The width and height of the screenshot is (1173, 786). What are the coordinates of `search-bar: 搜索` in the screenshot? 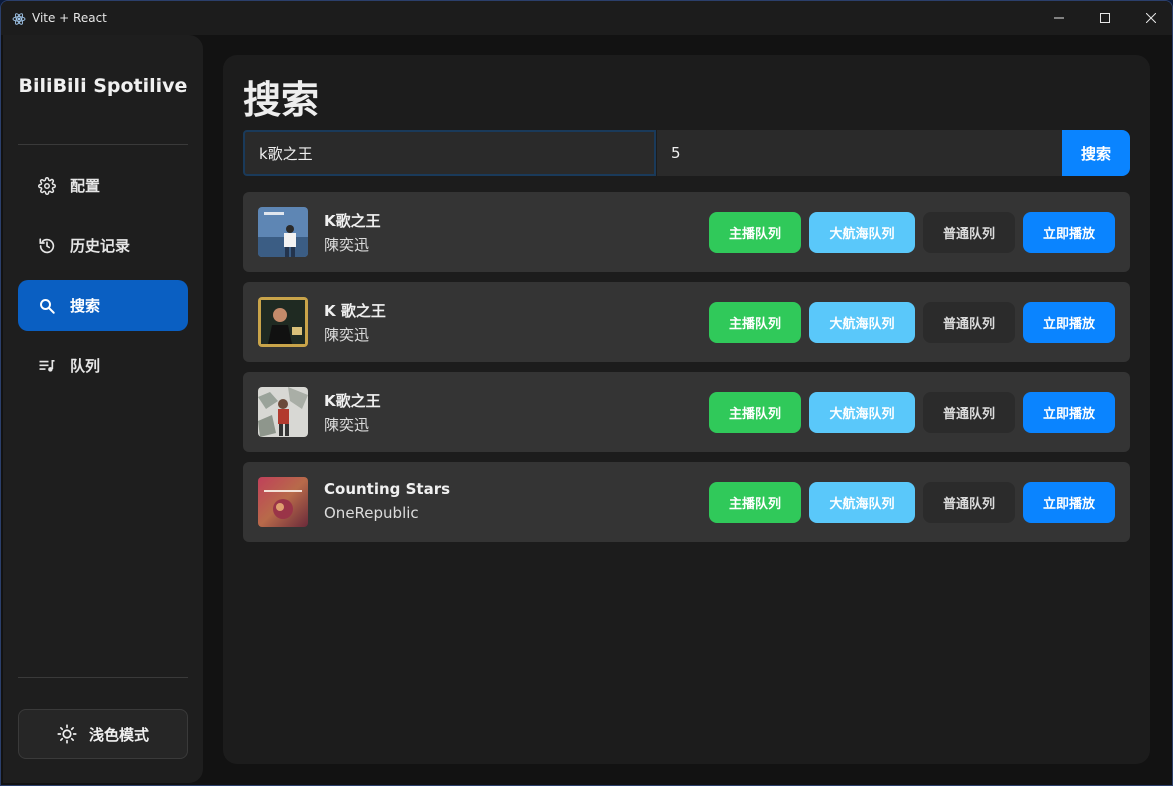 It's located at (686, 153).